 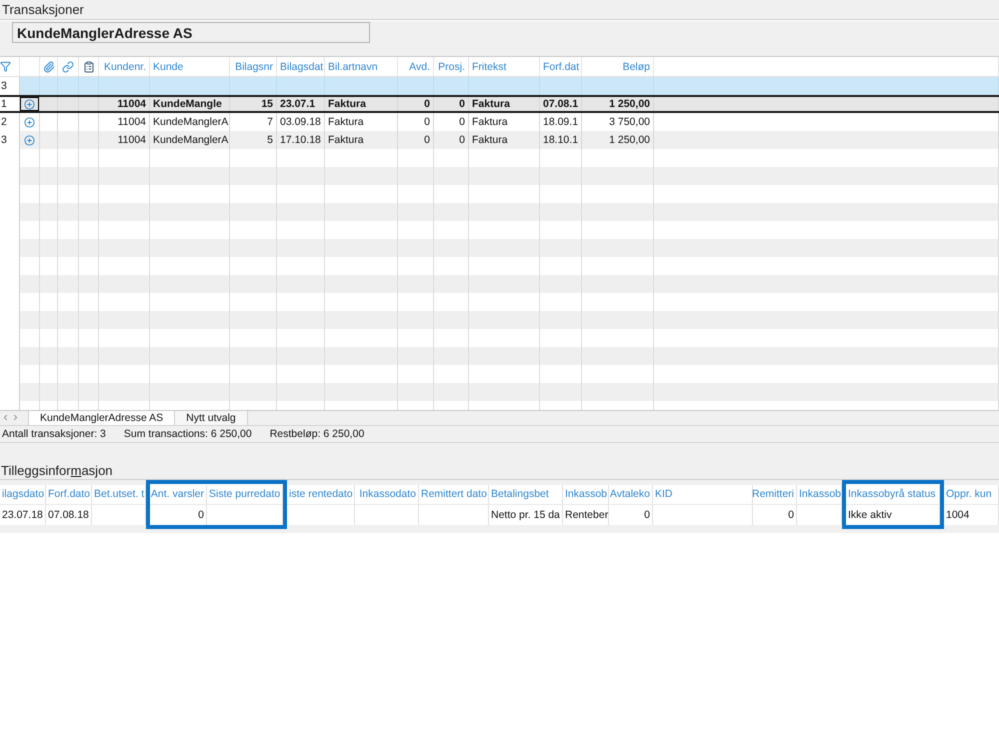 I want to click on table-cell: 07.08.1, so click(x=561, y=104).